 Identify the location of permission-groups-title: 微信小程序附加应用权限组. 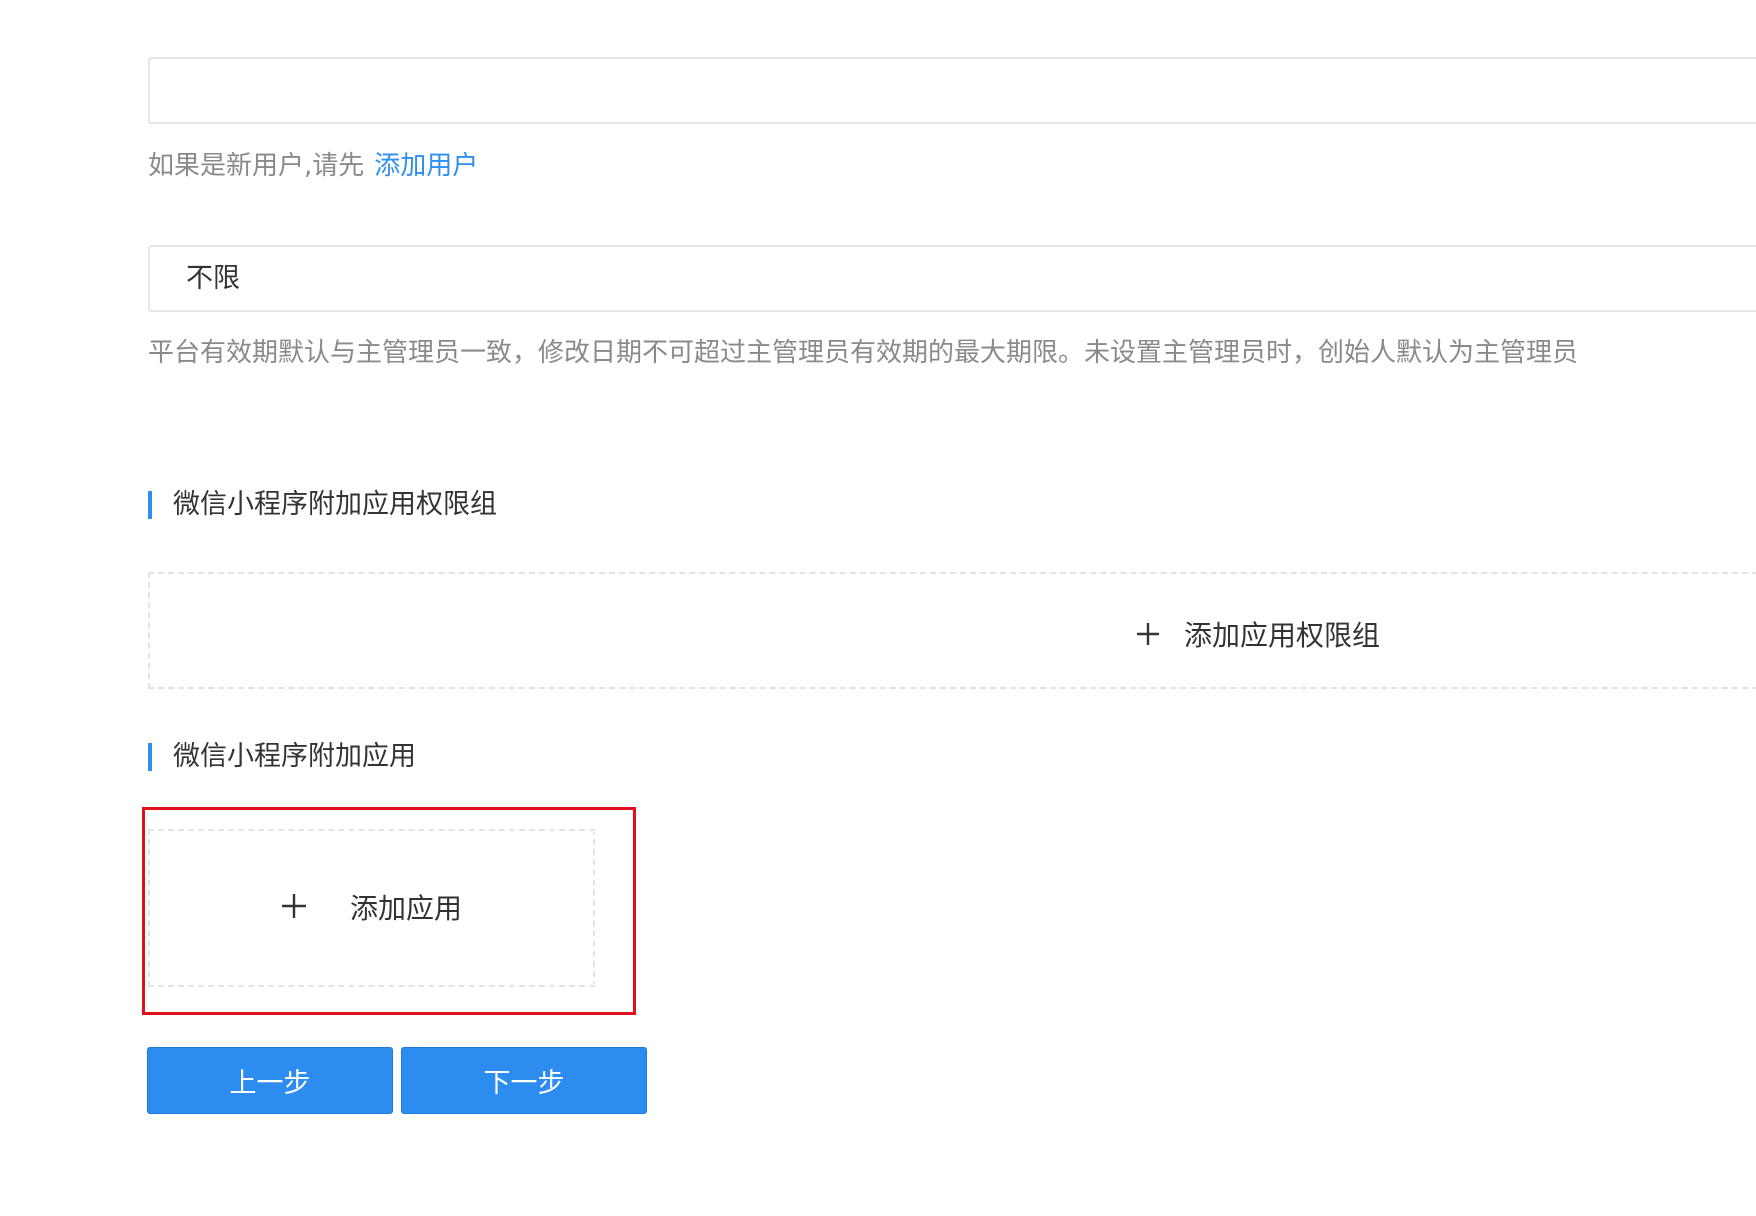
(335, 504).